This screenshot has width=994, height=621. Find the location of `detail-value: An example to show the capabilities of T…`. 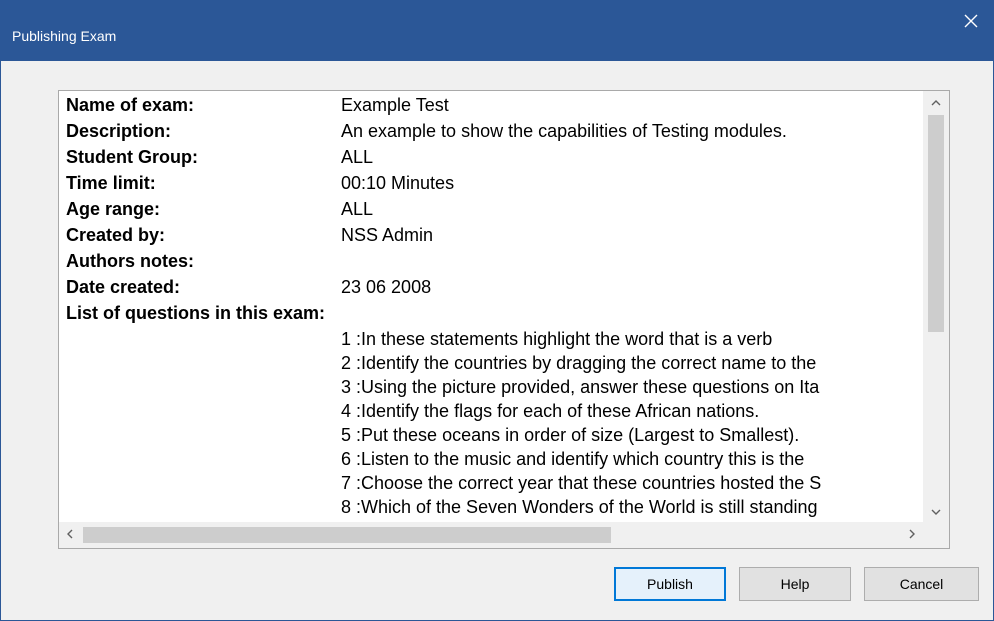

detail-value: An example to show the capabilities of T… is located at coordinates (564, 131).